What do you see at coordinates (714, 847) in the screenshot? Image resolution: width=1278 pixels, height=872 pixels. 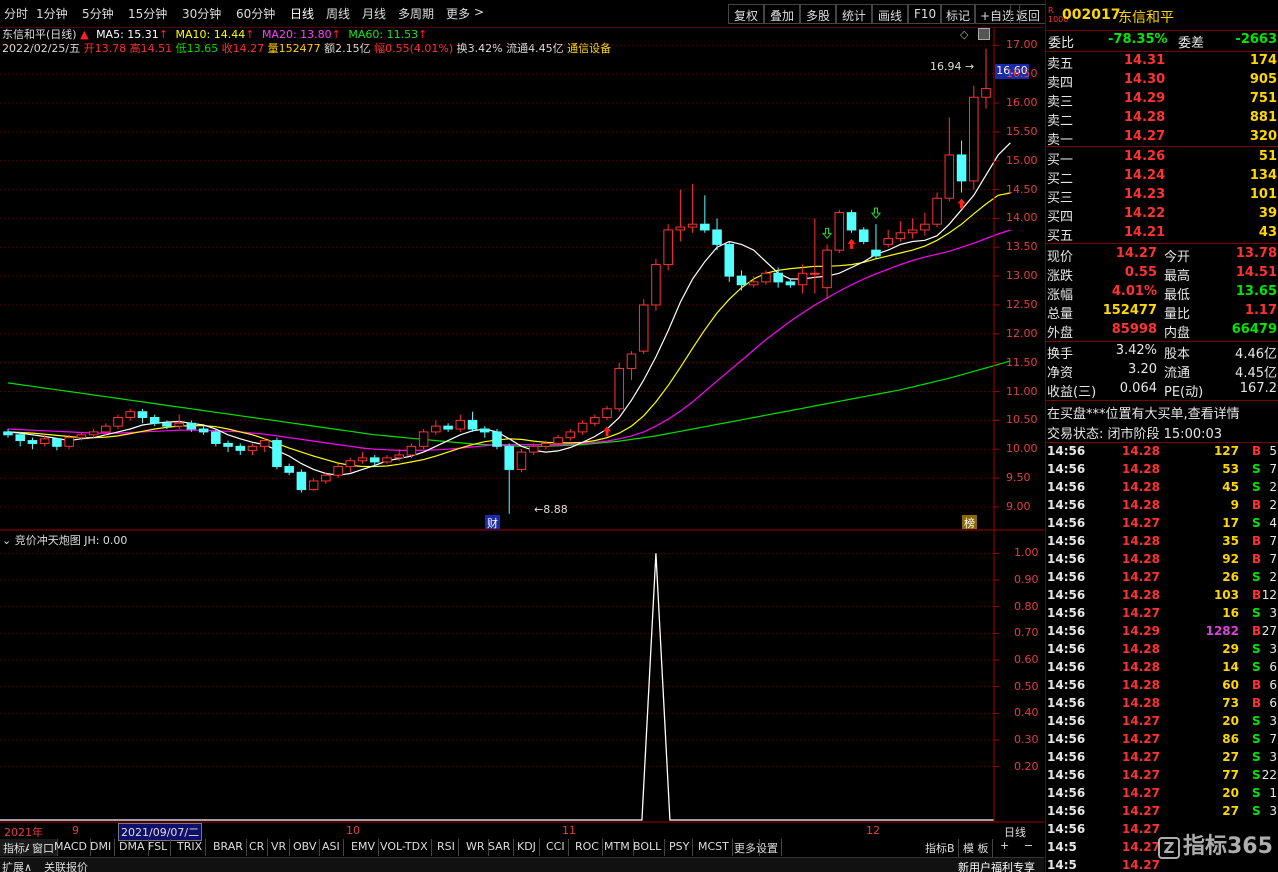 I see `indicator-tab-mcst: MCST` at bounding box center [714, 847].